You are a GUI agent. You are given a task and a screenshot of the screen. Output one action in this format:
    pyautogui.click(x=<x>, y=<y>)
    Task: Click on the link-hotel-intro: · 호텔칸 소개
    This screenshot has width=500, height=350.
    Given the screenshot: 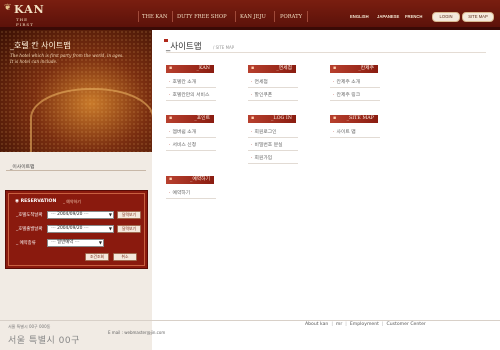 What is the action you would take?
    pyautogui.click(x=182, y=81)
    